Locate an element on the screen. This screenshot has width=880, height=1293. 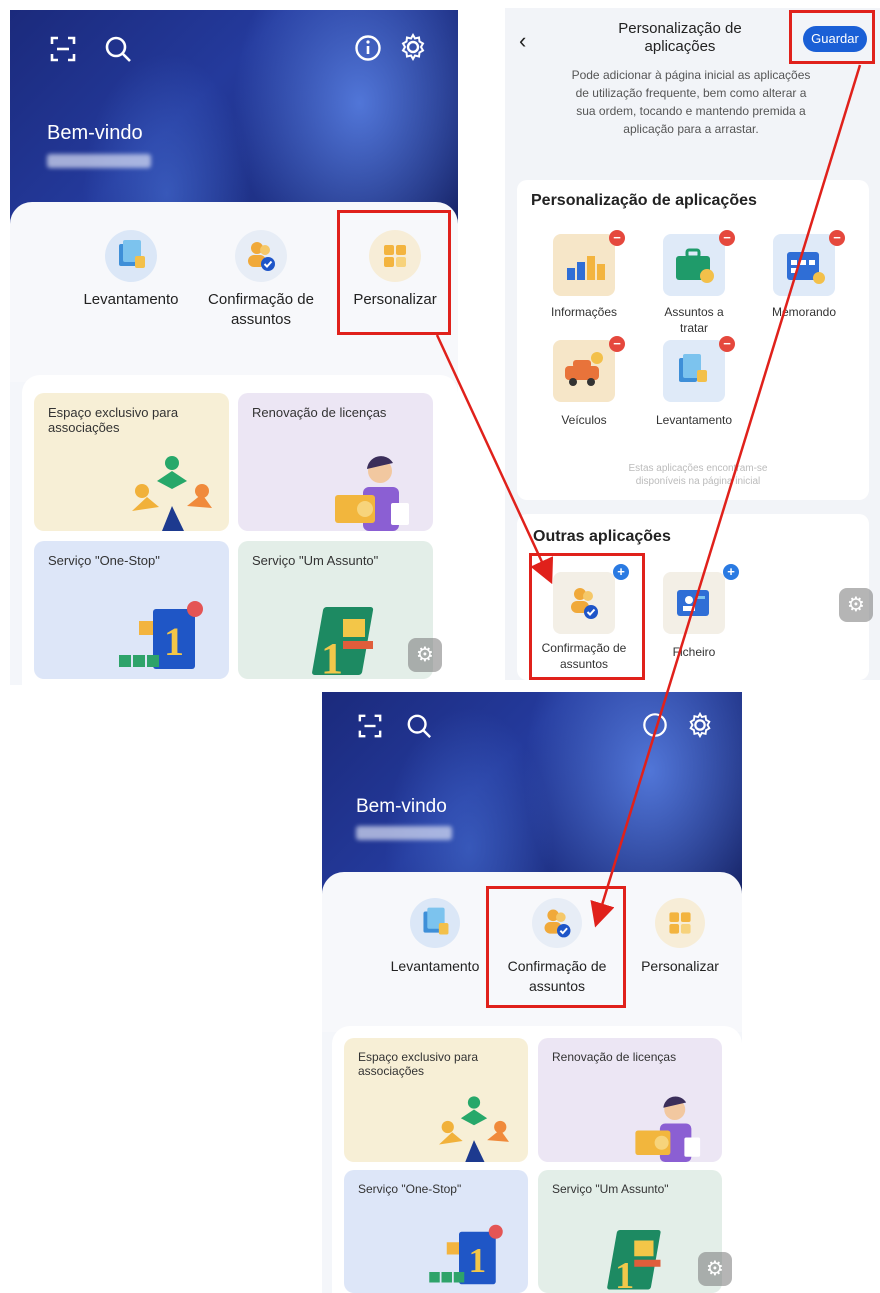
section-title: Personalização de aplicações is located at coordinates (644, 200).